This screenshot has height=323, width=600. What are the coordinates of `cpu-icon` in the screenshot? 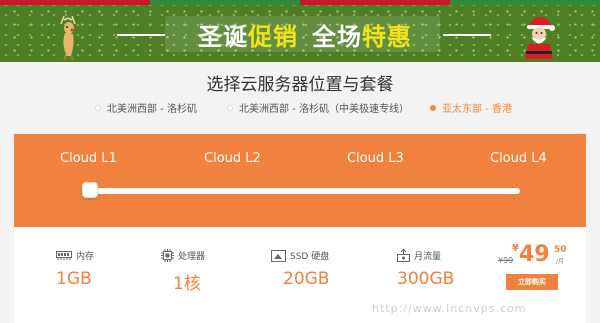 It's located at (167, 255).